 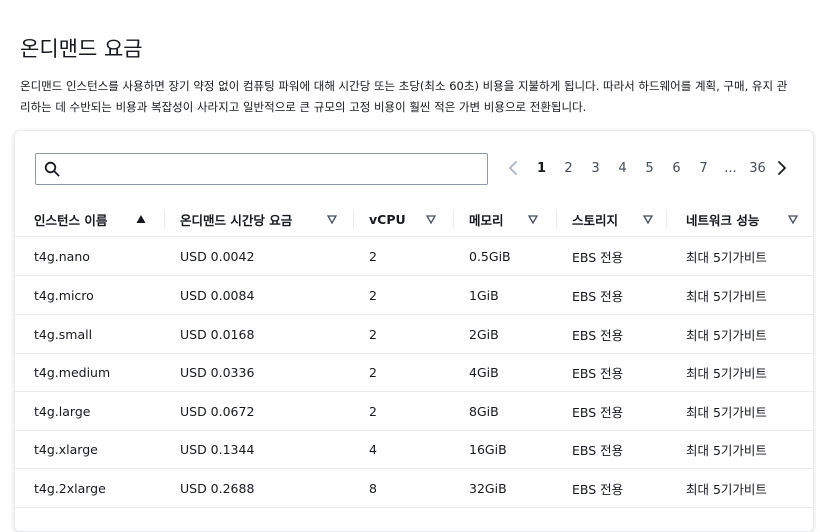 I want to click on column-header-memory: 메모리, so click(x=511, y=219).